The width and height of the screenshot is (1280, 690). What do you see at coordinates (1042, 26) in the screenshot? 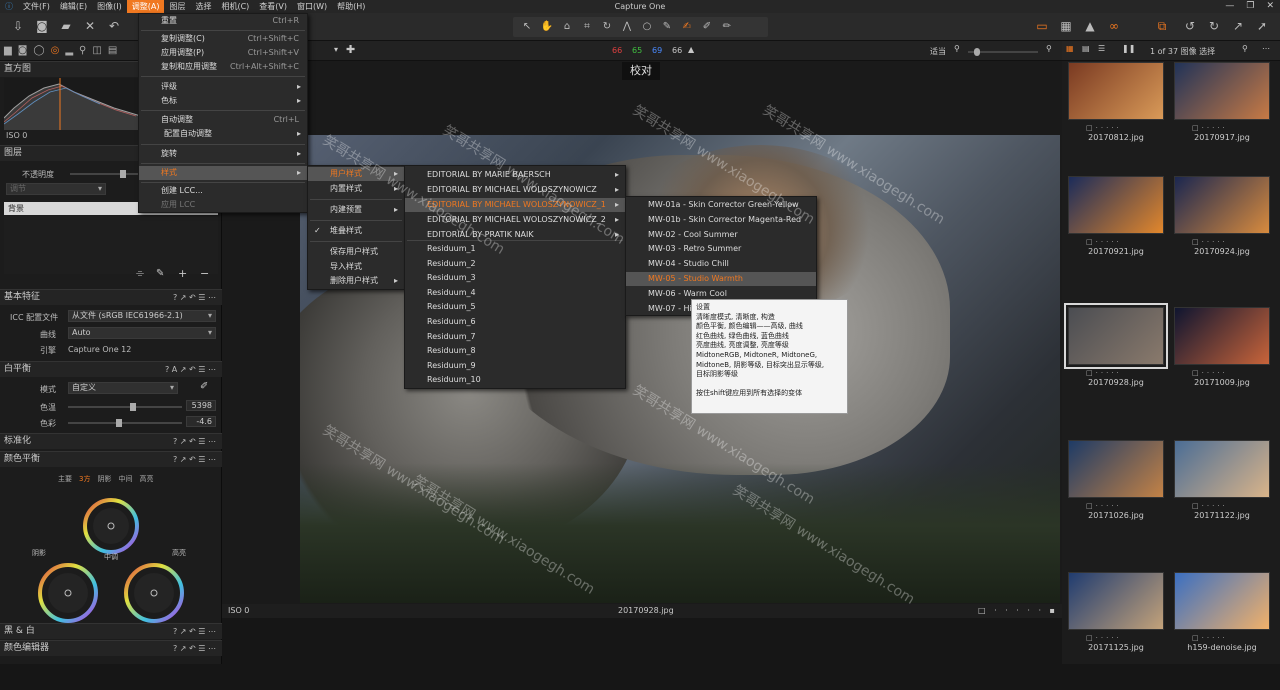
I see `edit-mode-icon: ▭` at bounding box center [1042, 26].